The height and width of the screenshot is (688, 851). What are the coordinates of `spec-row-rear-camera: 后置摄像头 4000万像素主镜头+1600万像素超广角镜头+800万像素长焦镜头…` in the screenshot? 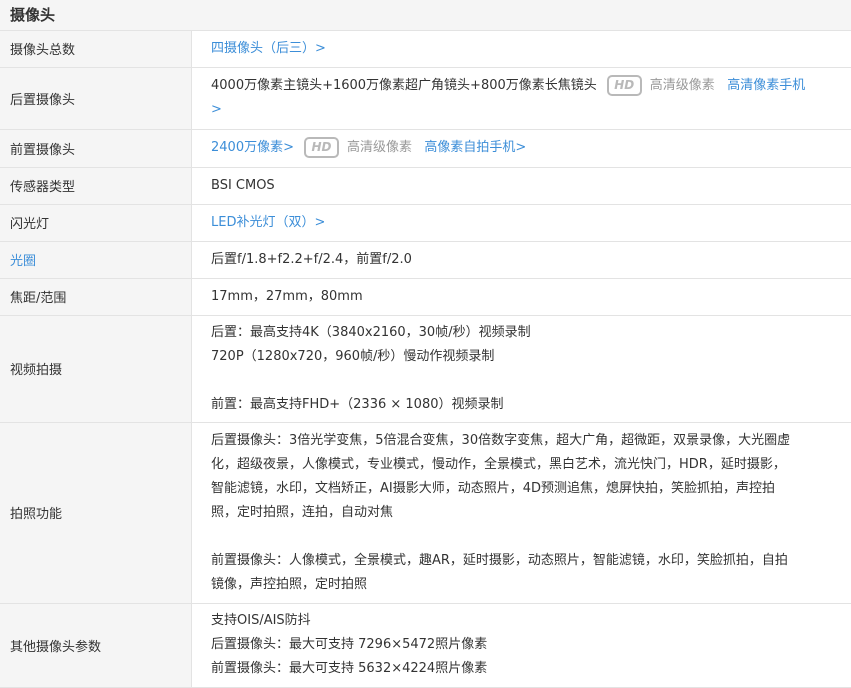 It's located at (425, 98).